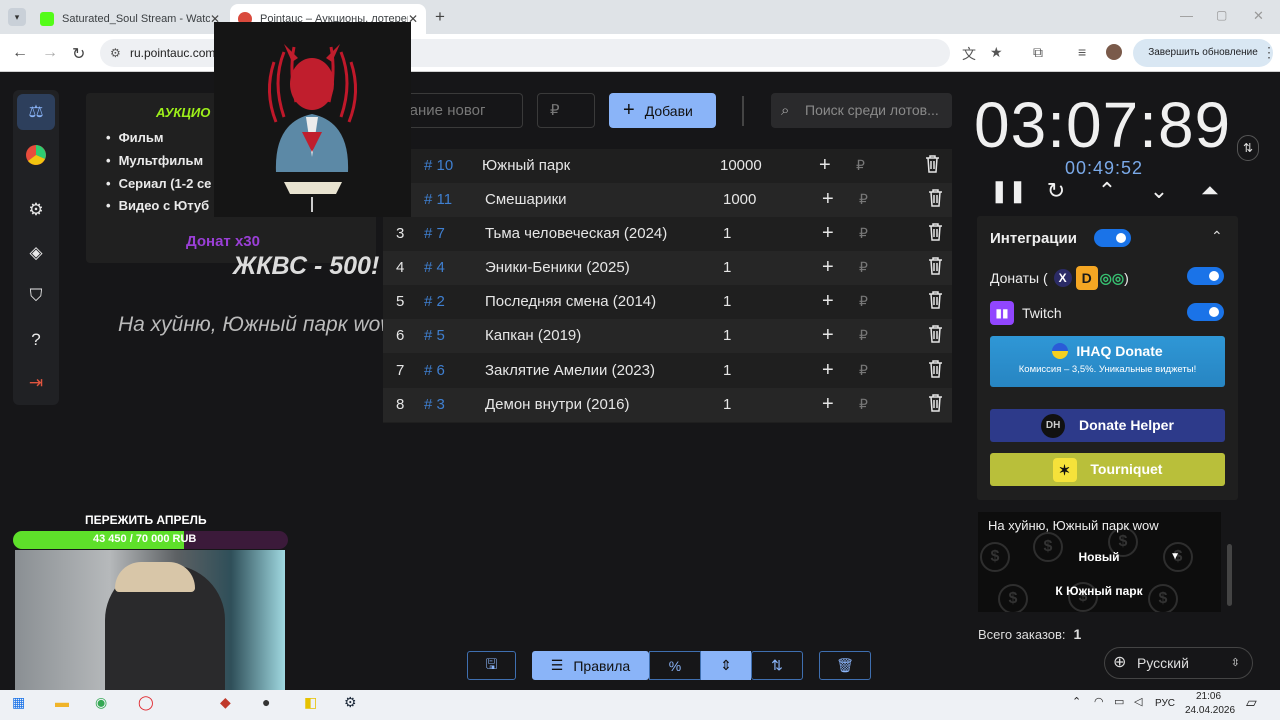  Describe the element at coordinates (266, 702) in the screenshot. I see `obs-taskbar-icon: ●` at that location.